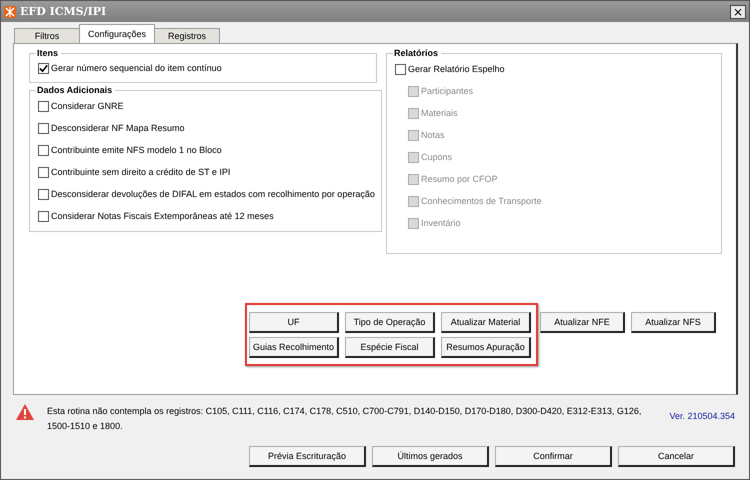 Image resolution: width=750 pixels, height=480 pixels. What do you see at coordinates (390, 347) in the screenshot?
I see `action-button: Espécie Fiscal` at bounding box center [390, 347].